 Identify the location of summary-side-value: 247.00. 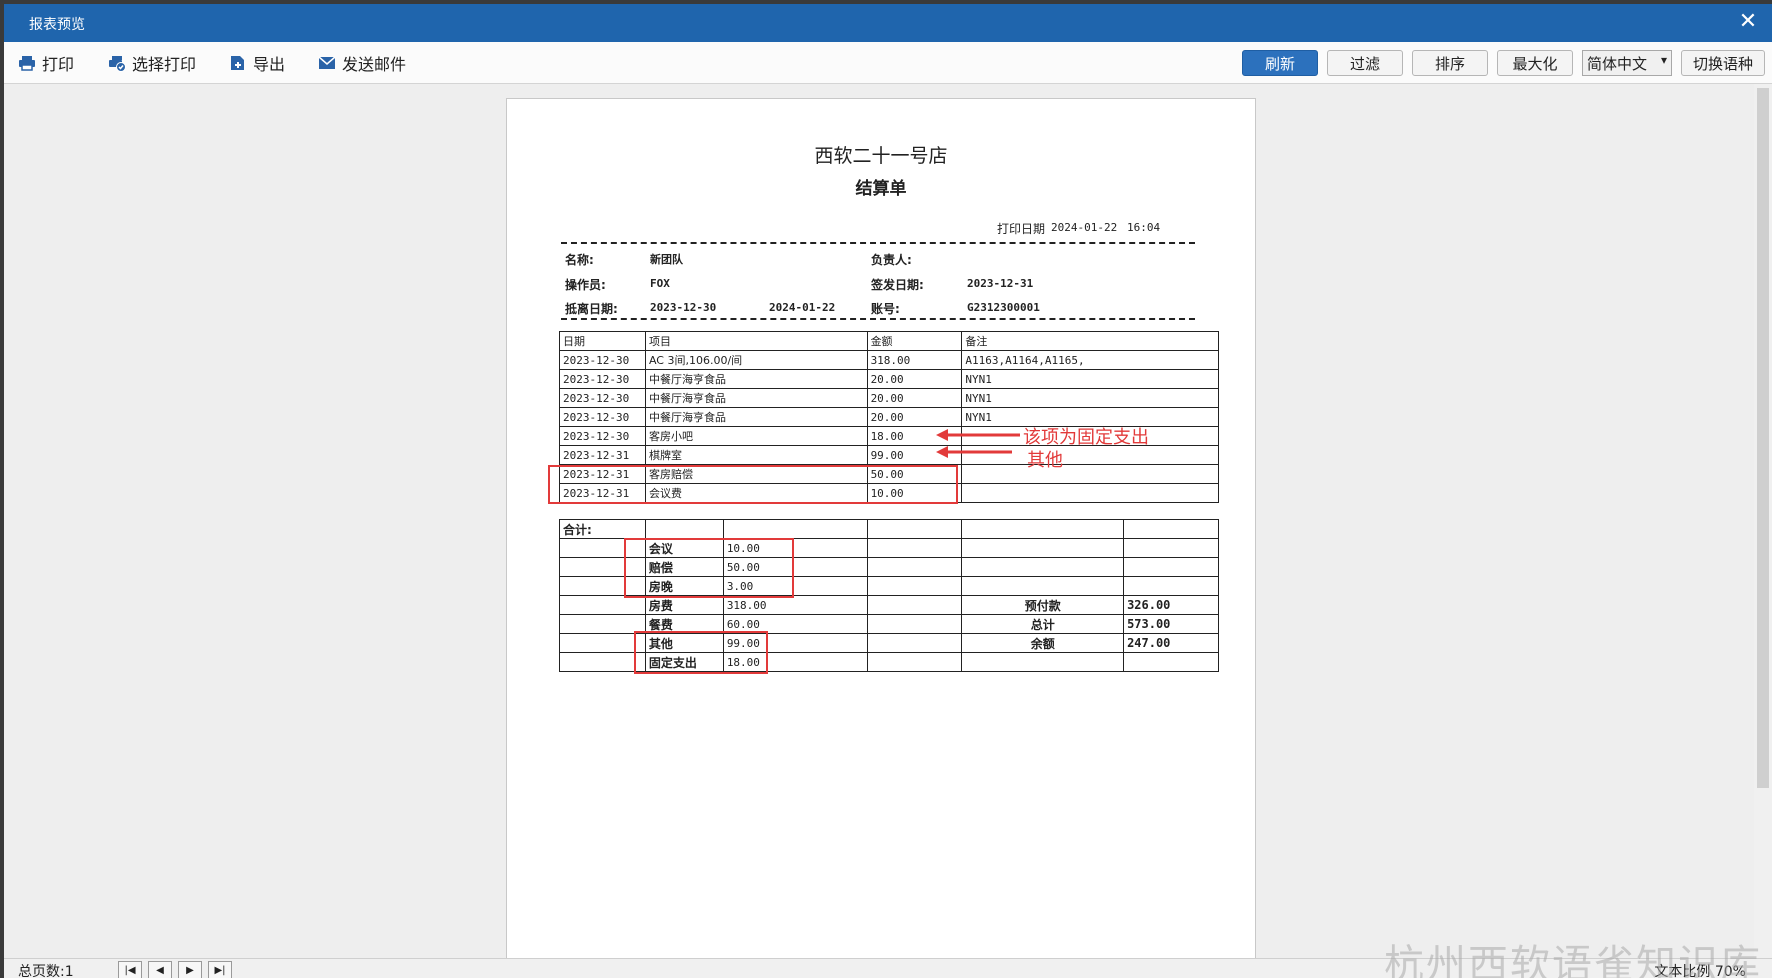
(1171, 643).